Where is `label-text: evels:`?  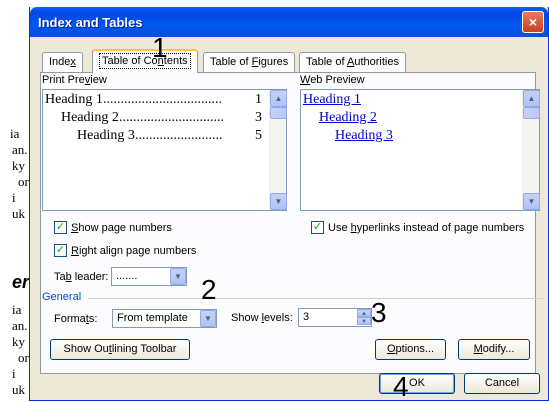 label-text: evels: is located at coordinates (278, 318).